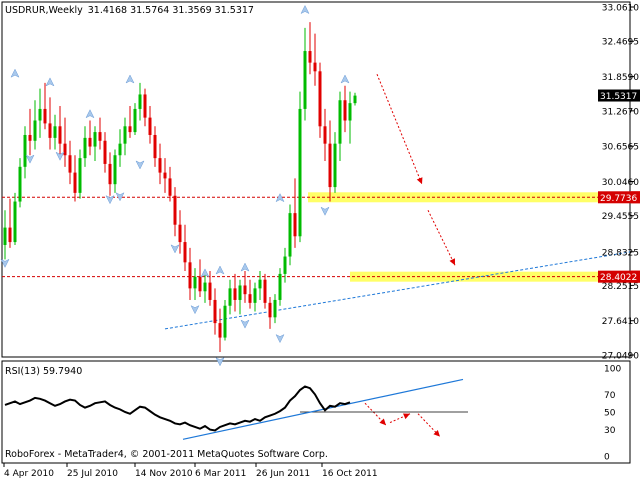 The width and height of the screenshot is (640, 480). What do you see at coordinates (220, 474) in the screenshot?
I see `time-tick-label: 6 Mar 2011` at bounding box center [220, 474].